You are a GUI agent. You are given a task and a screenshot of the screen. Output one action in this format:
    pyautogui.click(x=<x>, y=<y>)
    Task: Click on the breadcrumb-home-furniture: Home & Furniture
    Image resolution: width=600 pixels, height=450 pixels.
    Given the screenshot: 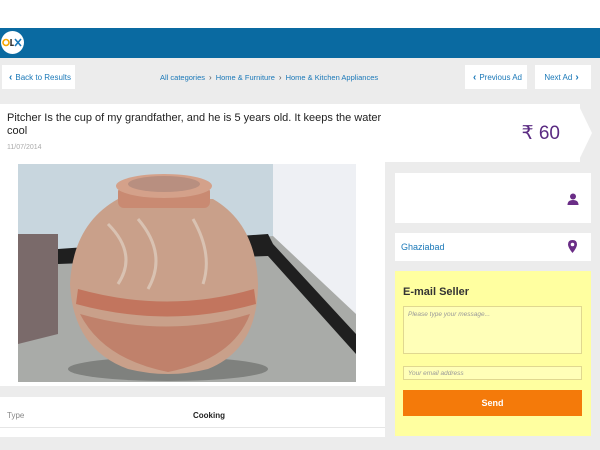 What is the action you would take?
    pyautogui.click(x=245, y=77)
    